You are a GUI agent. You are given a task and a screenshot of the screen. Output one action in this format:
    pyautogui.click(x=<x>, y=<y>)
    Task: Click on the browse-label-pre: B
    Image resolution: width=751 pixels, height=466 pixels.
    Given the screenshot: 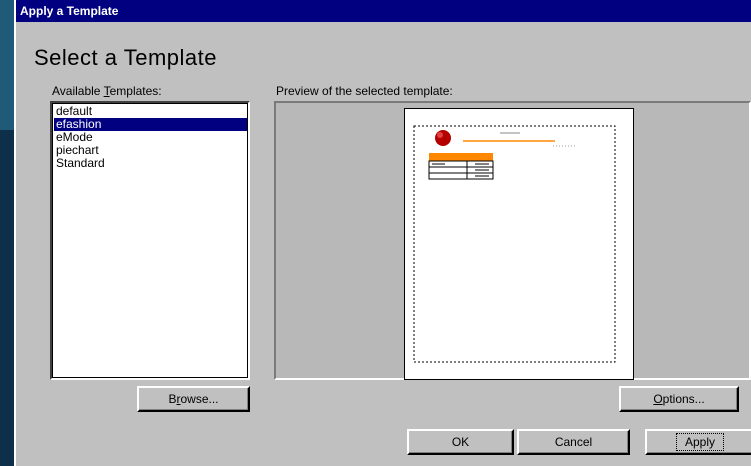 What is the action you would take?
    pyautogui.click(x=172, y=399)
    